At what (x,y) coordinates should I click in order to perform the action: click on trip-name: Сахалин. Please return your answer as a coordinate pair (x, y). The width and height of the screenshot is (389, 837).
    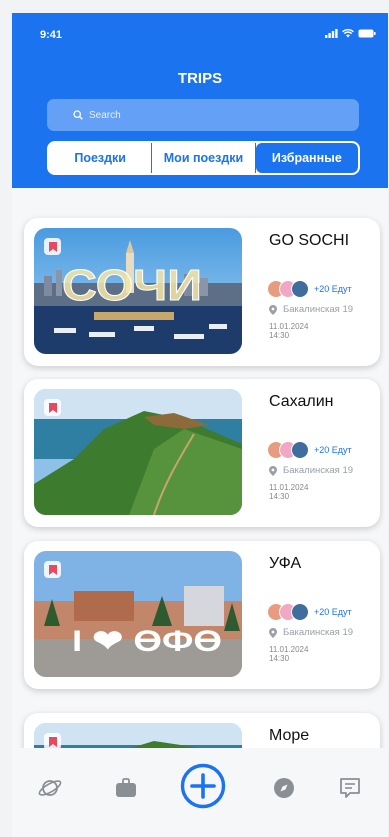
    Looking at the image, I should click on (301, 401).